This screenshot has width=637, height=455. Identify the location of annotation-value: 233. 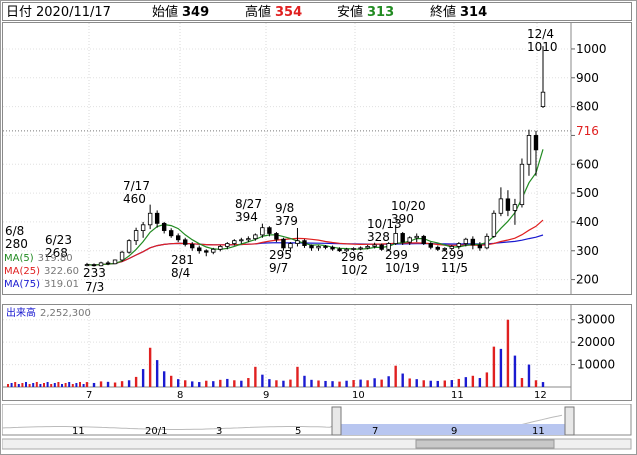
(94, 273).